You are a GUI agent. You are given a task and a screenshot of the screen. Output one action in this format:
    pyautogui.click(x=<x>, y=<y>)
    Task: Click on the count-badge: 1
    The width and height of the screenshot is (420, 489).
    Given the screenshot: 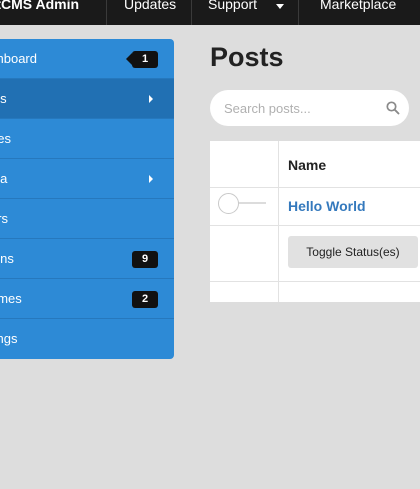 What is the action you would take?
    pyautogui.click(x=142, y=59)
    